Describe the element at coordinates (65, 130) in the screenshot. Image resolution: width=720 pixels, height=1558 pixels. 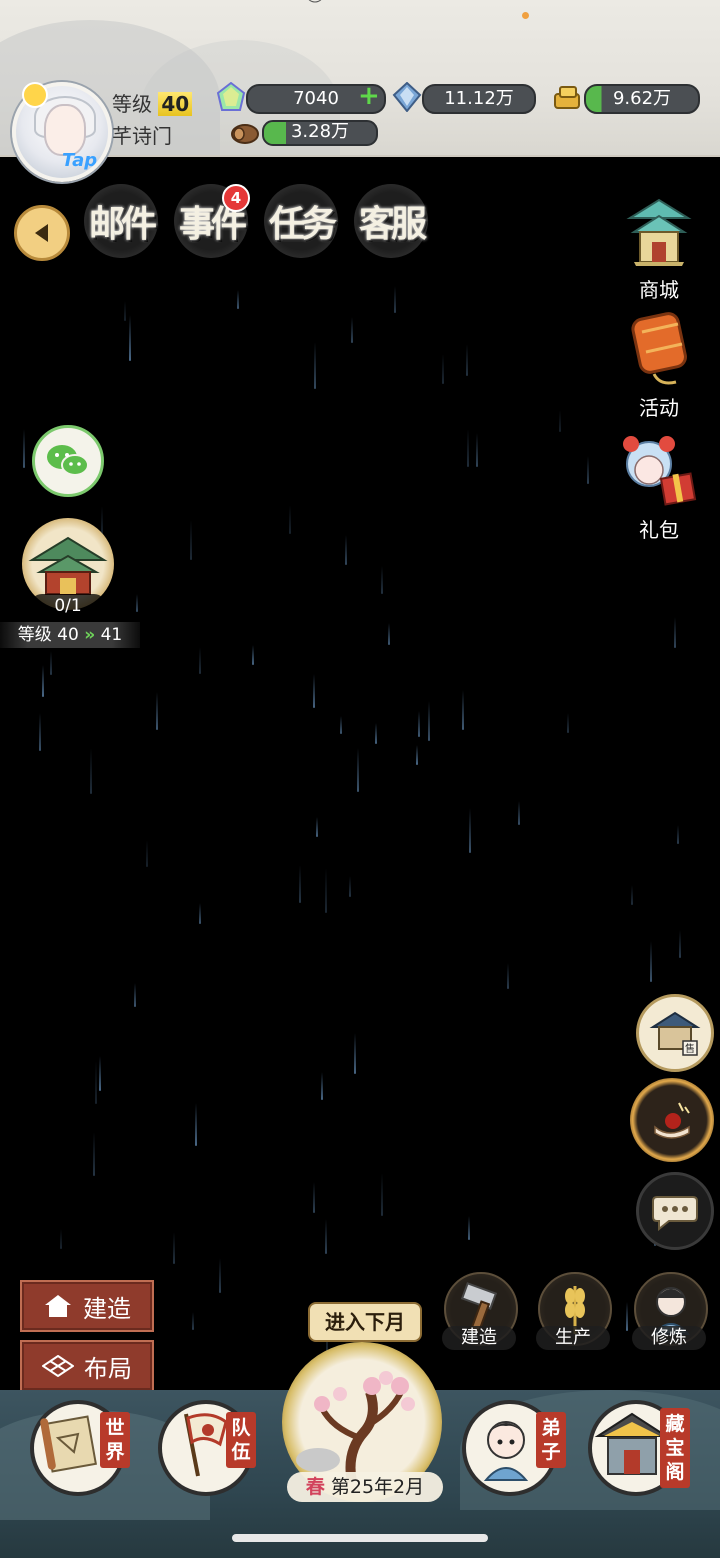
I see `avatar-face` at that location.